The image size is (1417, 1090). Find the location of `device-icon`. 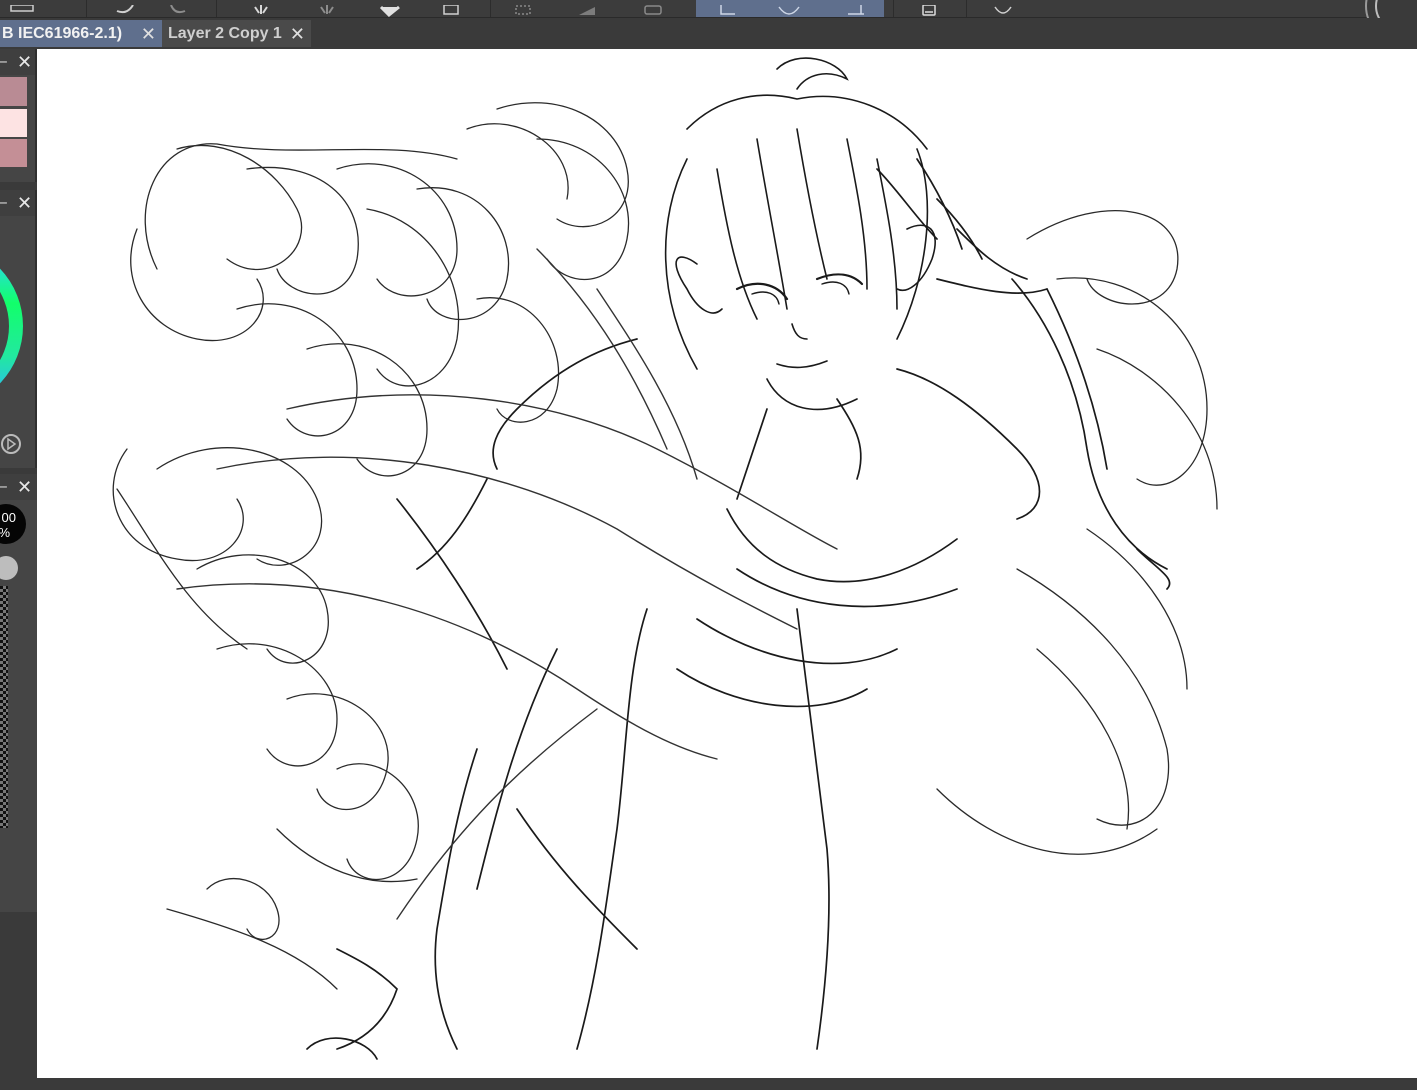

device-icon is located at coordinates (929, 8).